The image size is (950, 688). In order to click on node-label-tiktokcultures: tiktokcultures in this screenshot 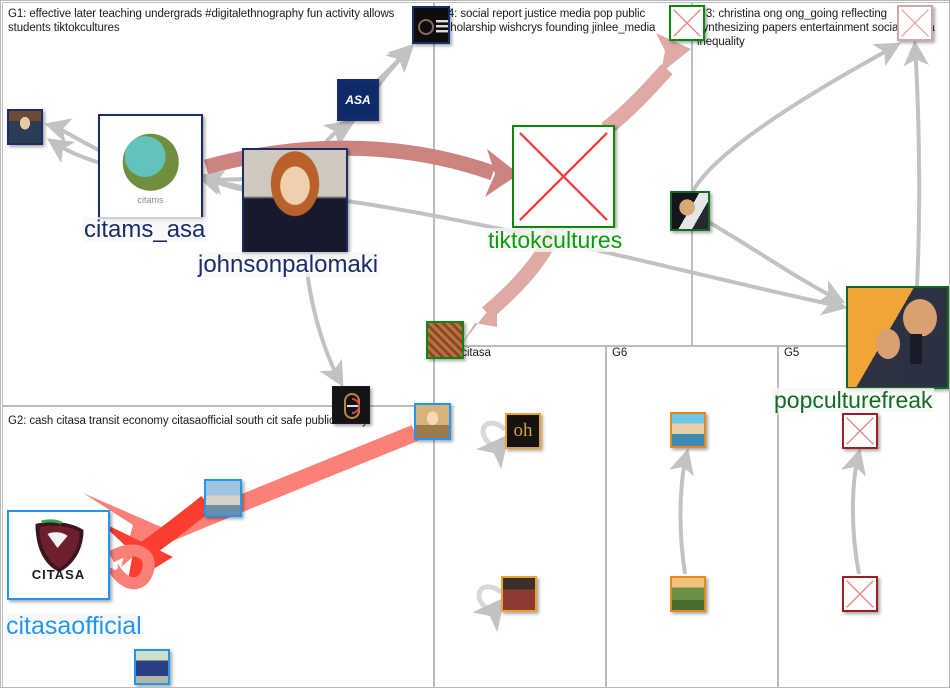, I will do `click(555, 240)`.